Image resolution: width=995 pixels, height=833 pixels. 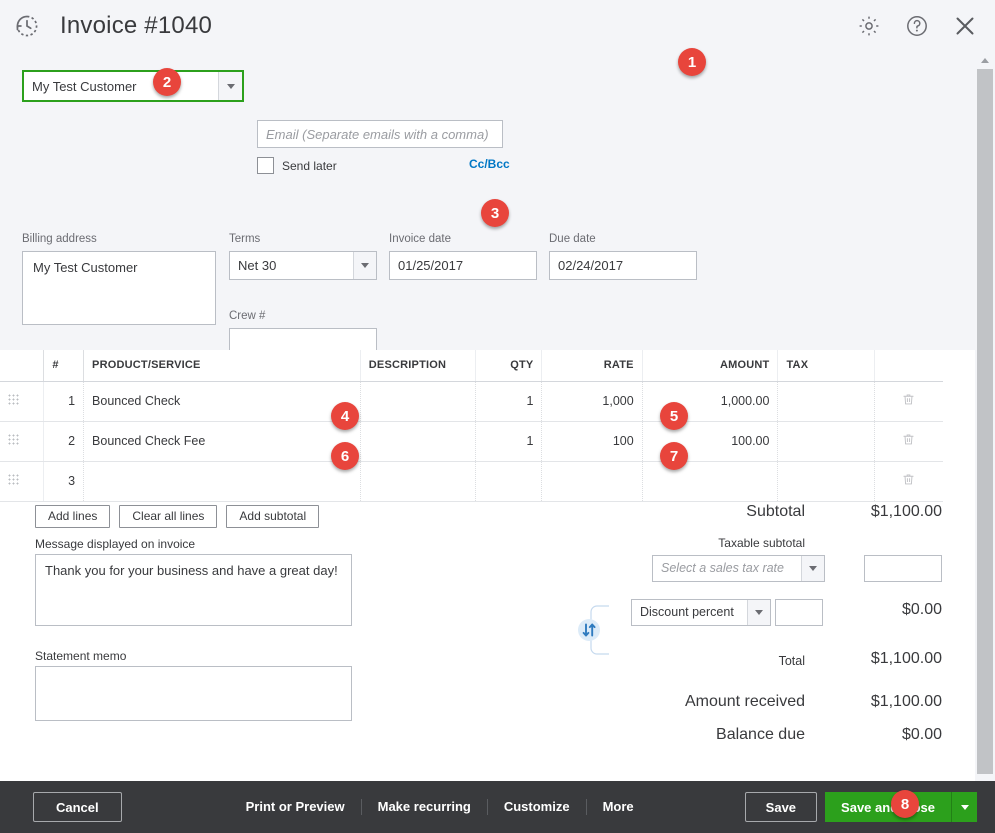 I want to click on bottom-bar-save-actions: Save Save and close, so click(x=860, y=807).